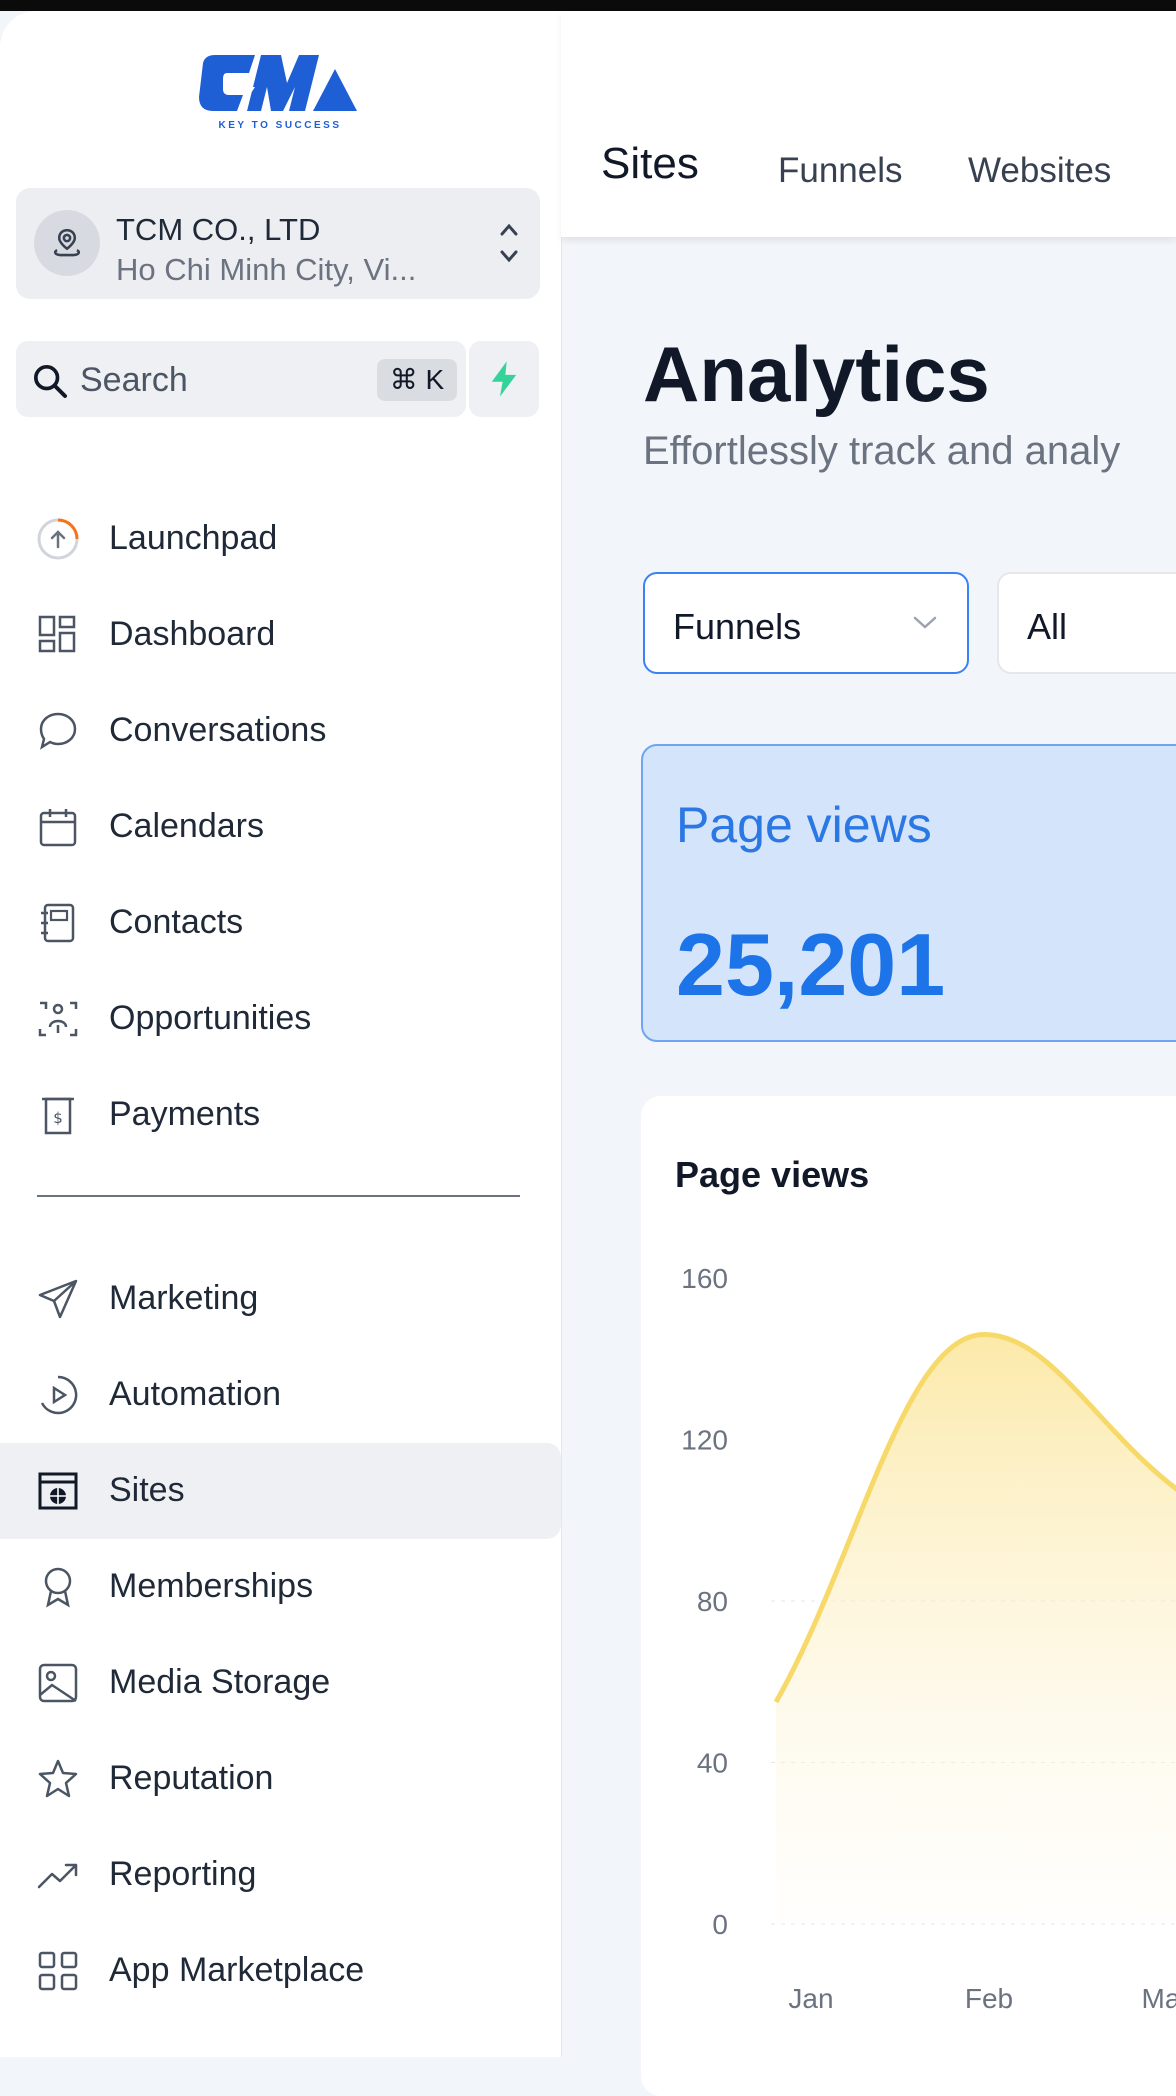 Image resolution: width=1176 pixels, height=2096 pixels. Describe the element at coordinates (58, 828) in the screenshot. I see `calendar-icon` at that location.